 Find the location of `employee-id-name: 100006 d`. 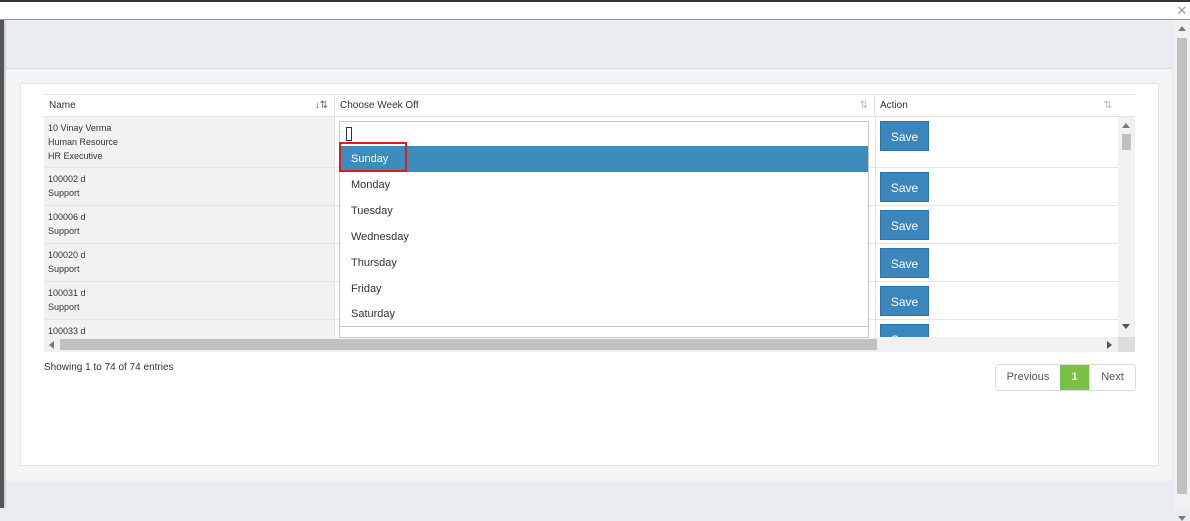

employee-id-name: 100006 d is located at coordinates (67, 217).